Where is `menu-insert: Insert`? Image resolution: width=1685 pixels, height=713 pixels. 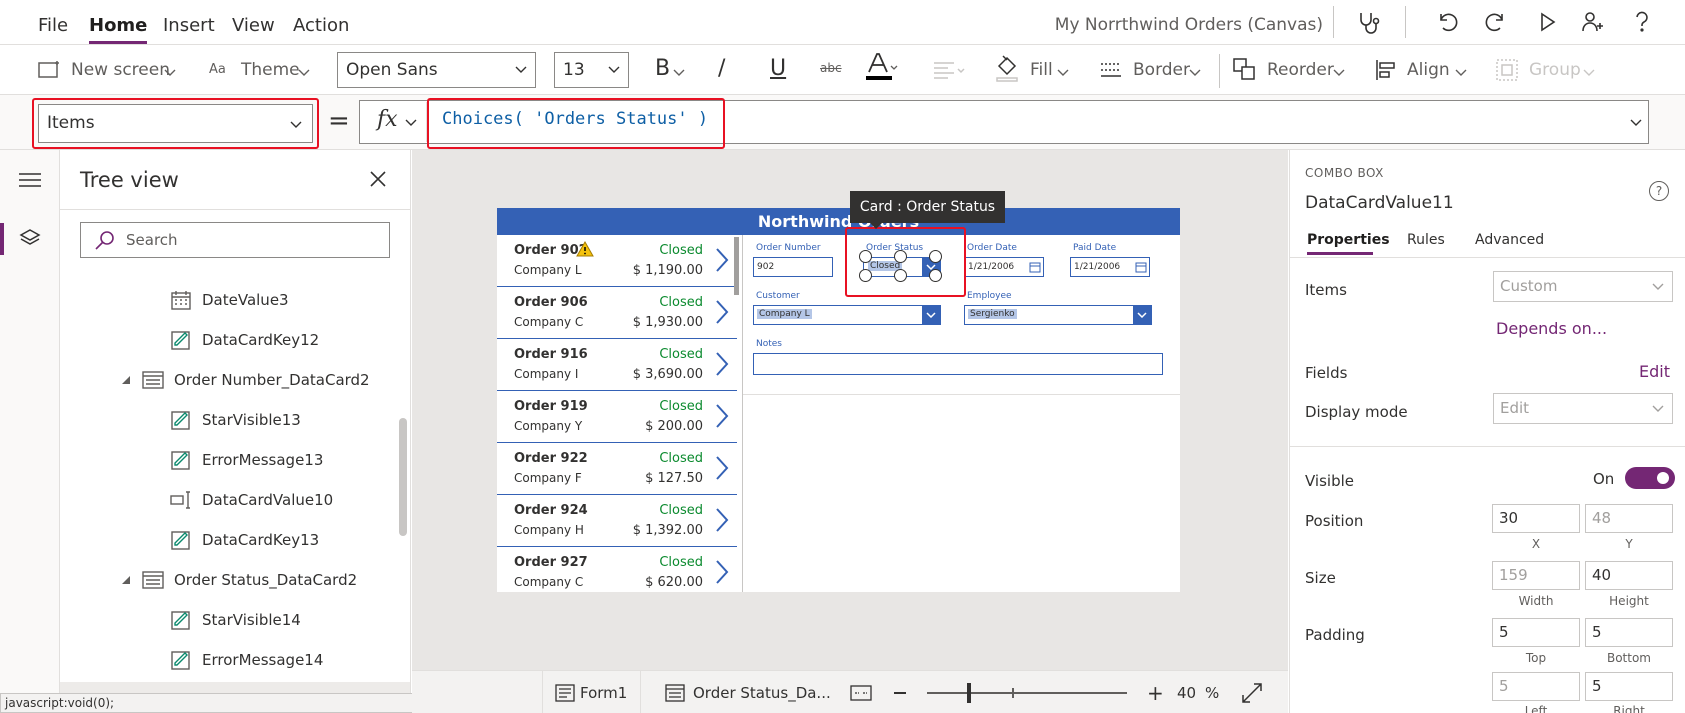 menu-insert: Insert is located at coordinates (189, 25).